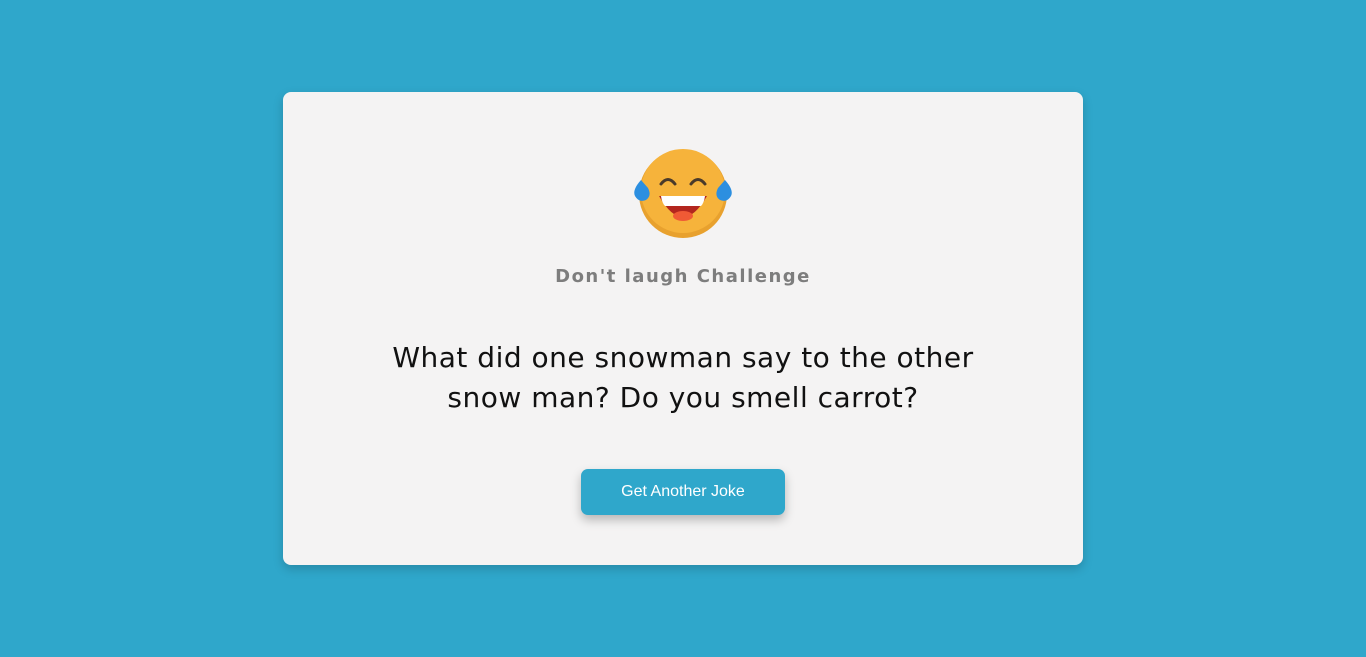 This screenshot has width=1366, height=657. Describe the element at coordinates (683, 492) in the screenshot. I see `get-another-joke-button: Get Another Joke` at that location.